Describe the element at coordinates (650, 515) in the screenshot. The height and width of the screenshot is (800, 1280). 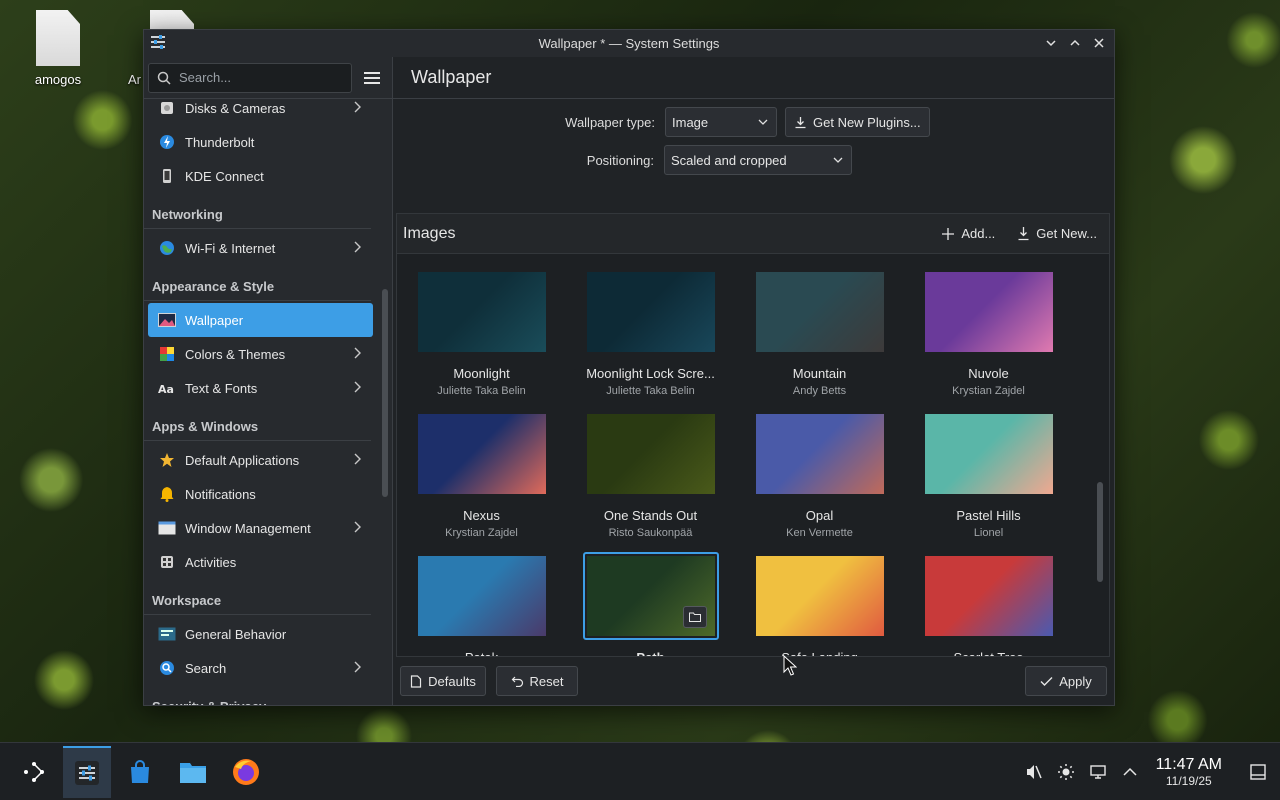
I see `wallpaper-name: One Stands Out` at that location.